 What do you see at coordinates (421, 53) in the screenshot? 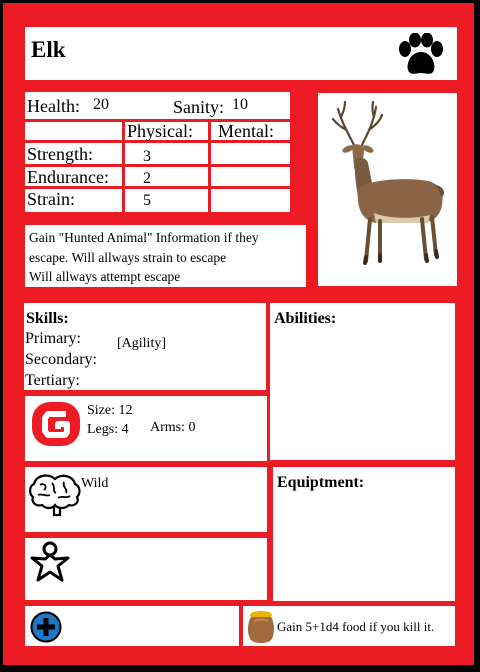
I see `paw-print-icon` at bounding box center [421, 53].